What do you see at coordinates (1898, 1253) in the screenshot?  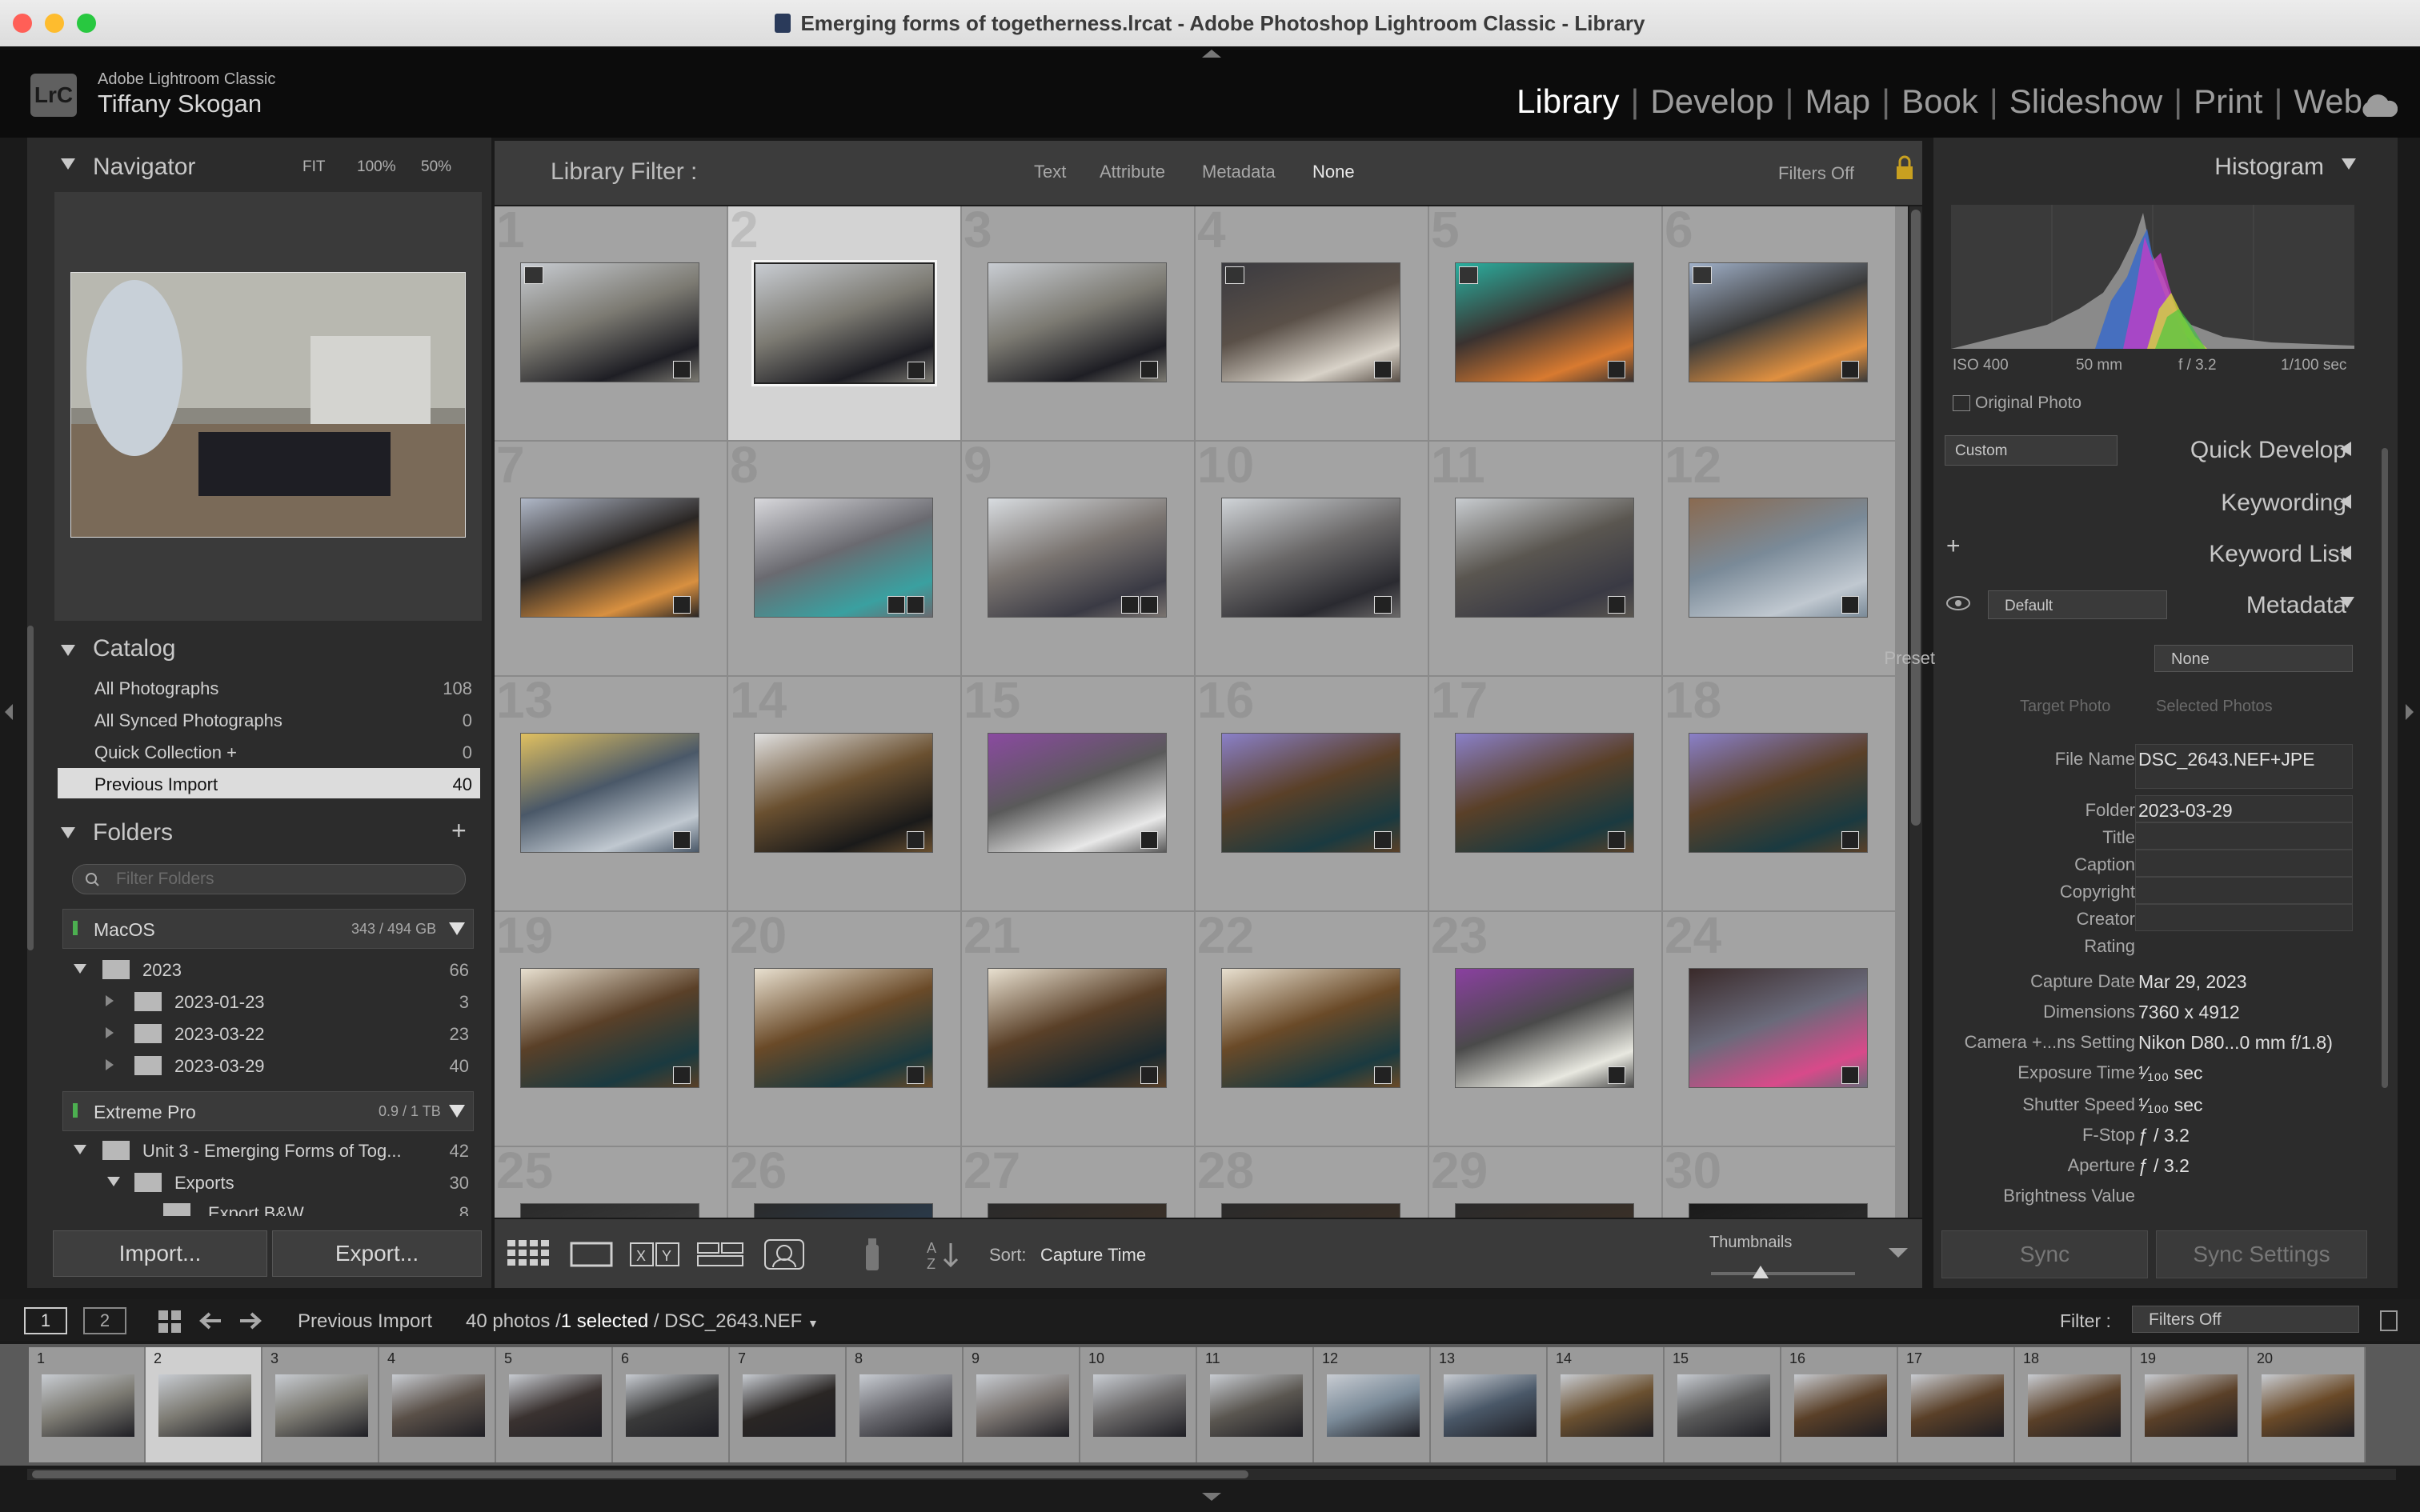 I see `toolbar-options-chevron-down-icon` at bounding box center [1898, 1253].